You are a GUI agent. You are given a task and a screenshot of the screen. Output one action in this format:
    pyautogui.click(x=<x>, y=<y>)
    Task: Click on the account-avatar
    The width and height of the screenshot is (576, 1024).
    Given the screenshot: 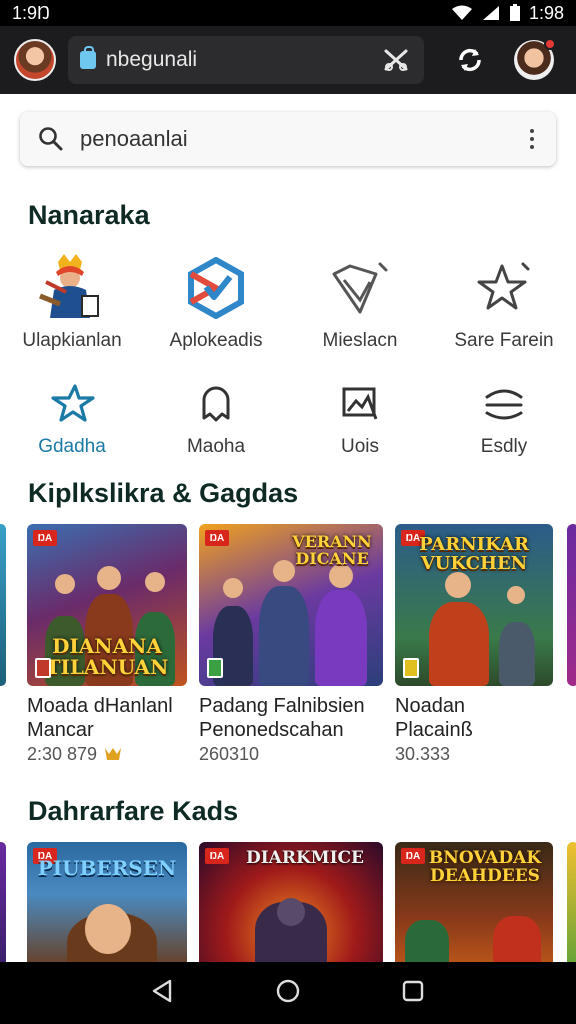 What is the action you would take?
    pyautogui.click(x=535, y=59)
    